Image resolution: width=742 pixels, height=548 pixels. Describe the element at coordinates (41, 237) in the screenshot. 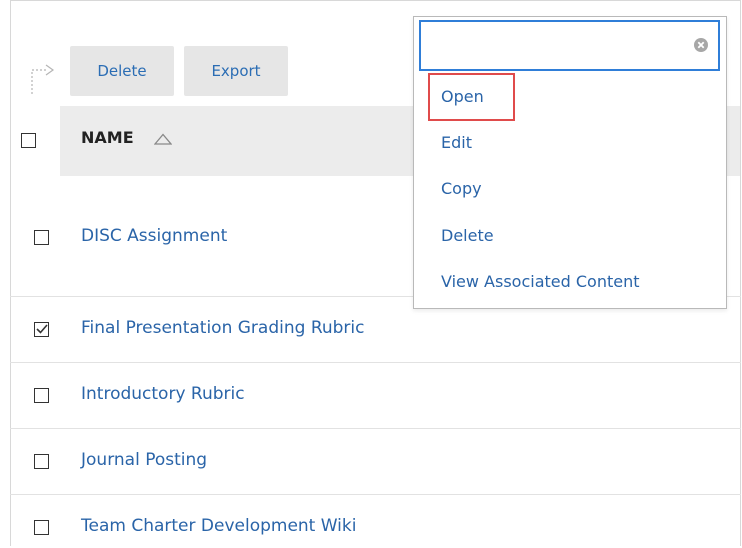

I see `row-checkbox-disc-assignment` at that location.